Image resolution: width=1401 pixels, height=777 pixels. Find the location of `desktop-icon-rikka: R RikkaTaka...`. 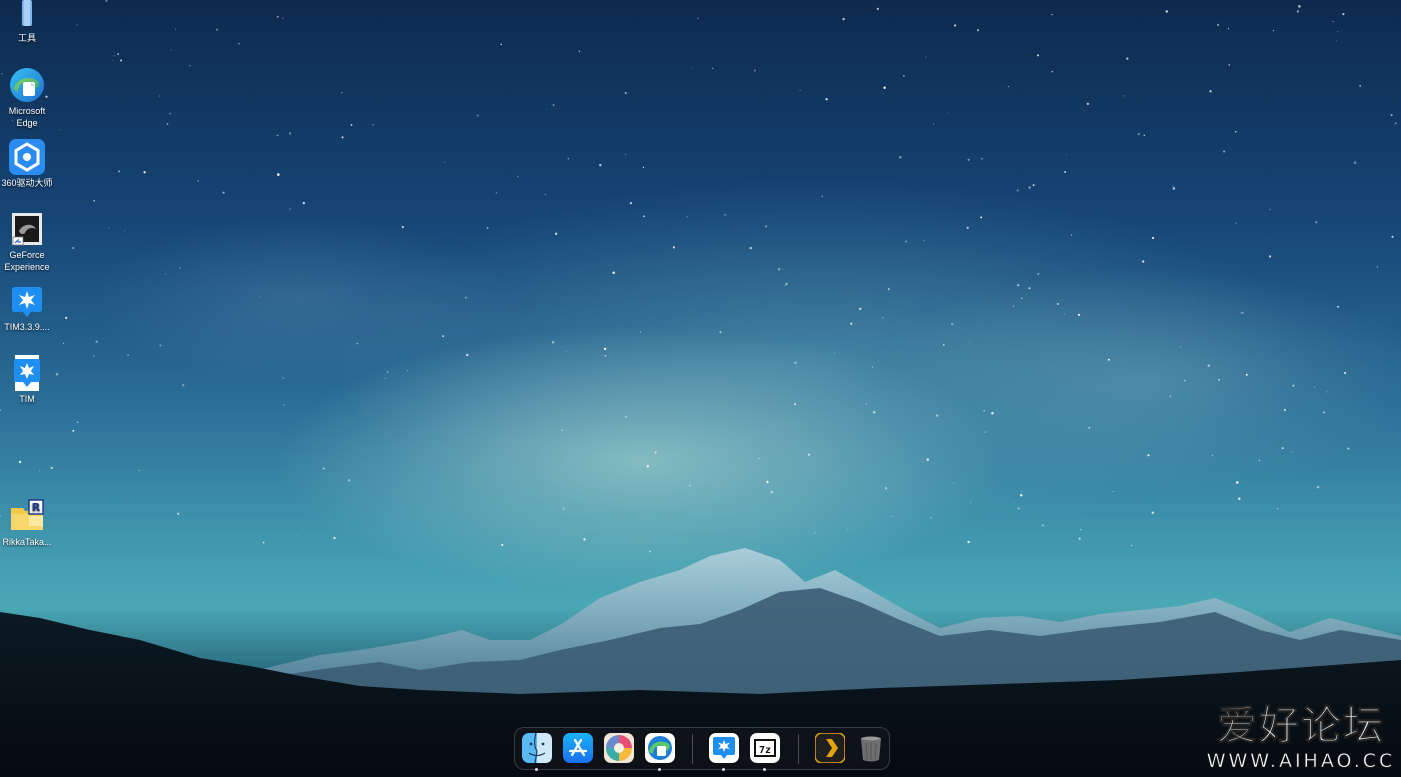

desktop-icon-rikka: R RikkaTaka... is located at coordinates (27, 523).